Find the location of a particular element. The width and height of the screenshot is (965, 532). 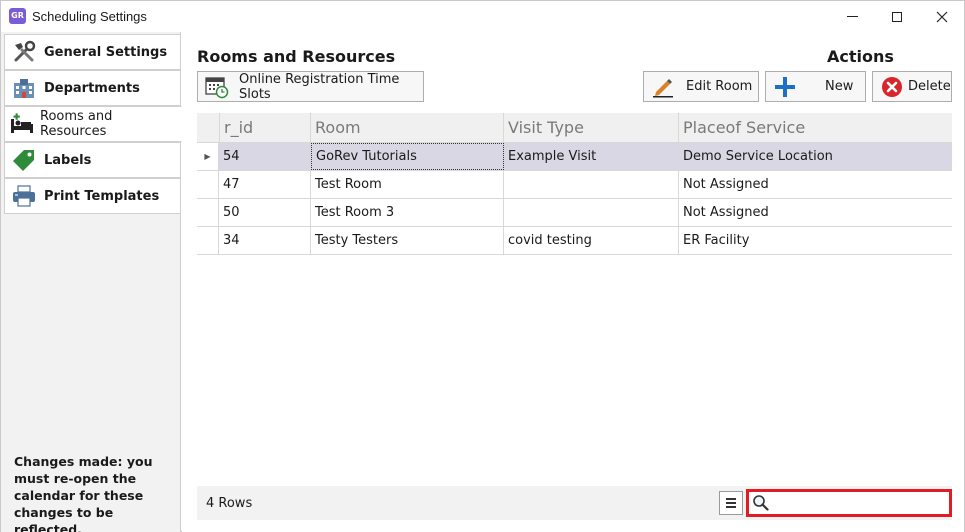

sidebar-item-print-templates: Print Templates is located at coordinates (92, 196).